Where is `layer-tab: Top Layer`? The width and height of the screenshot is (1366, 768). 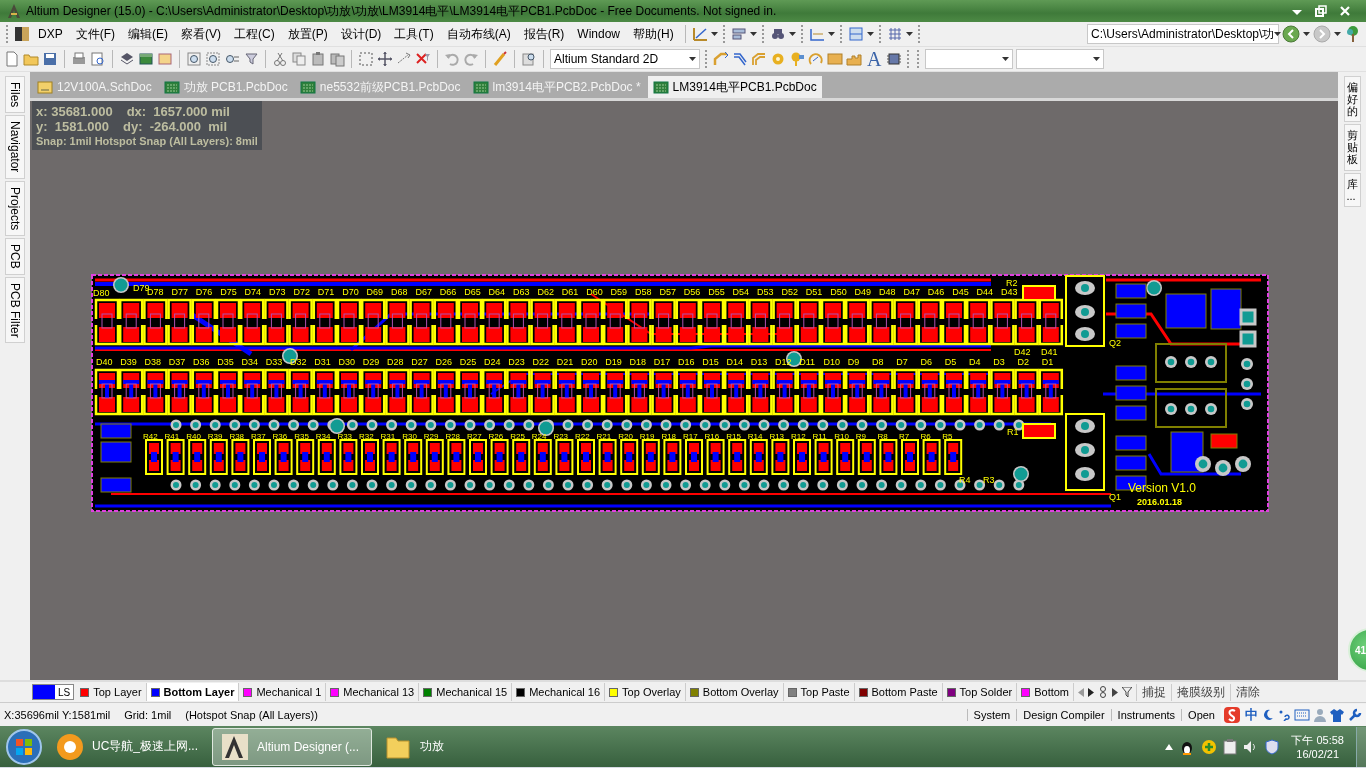 layer-tab: Top Layer is located at coordinates (111, 692).